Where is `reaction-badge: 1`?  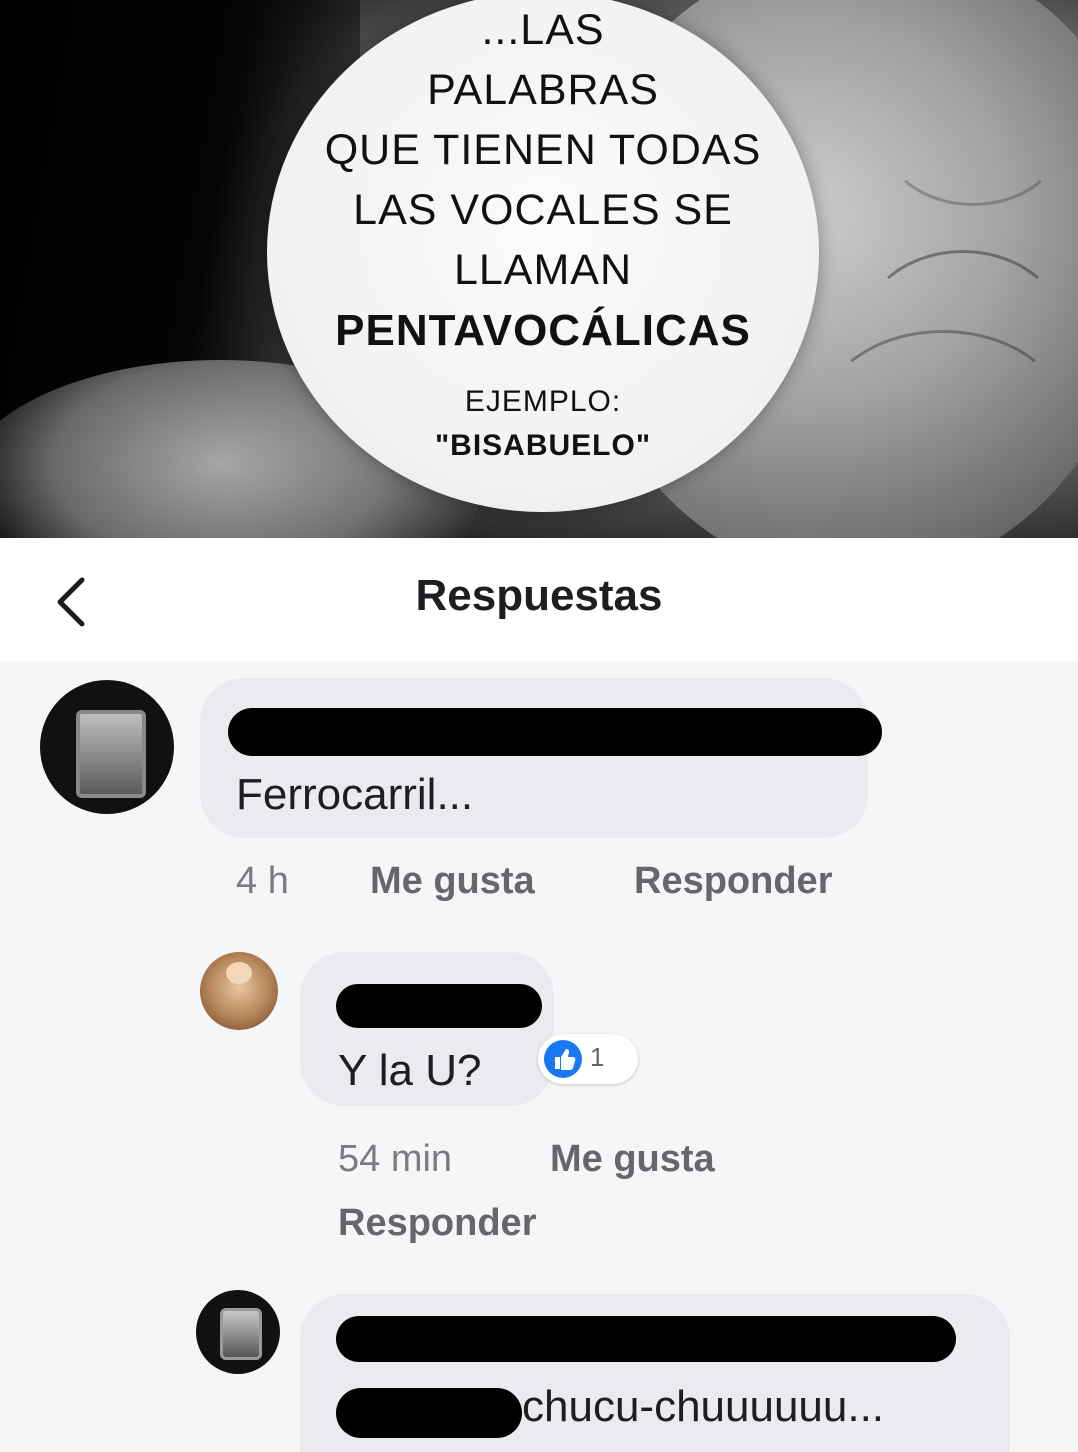 reaction-badge: 1 is located at coordinates (588, 1059).